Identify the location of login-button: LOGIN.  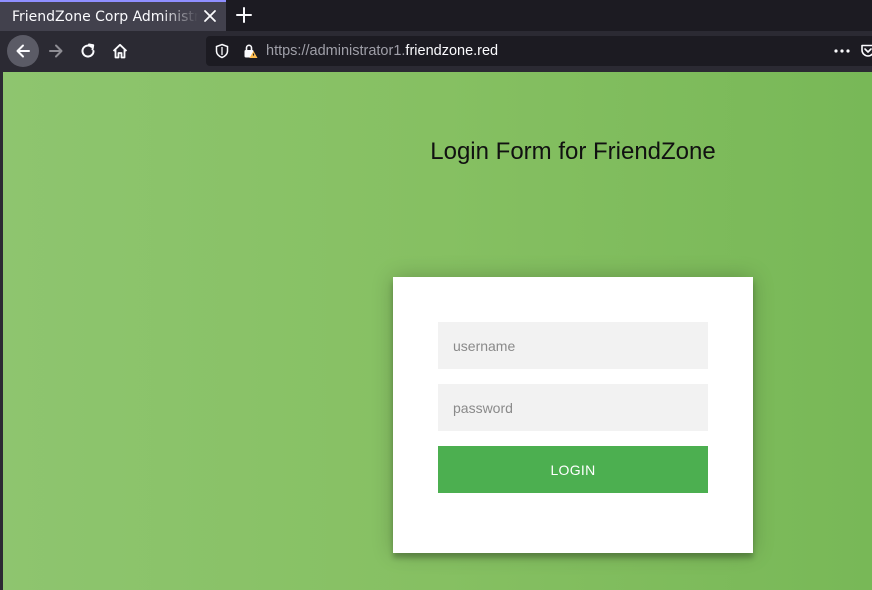
(573, 469).